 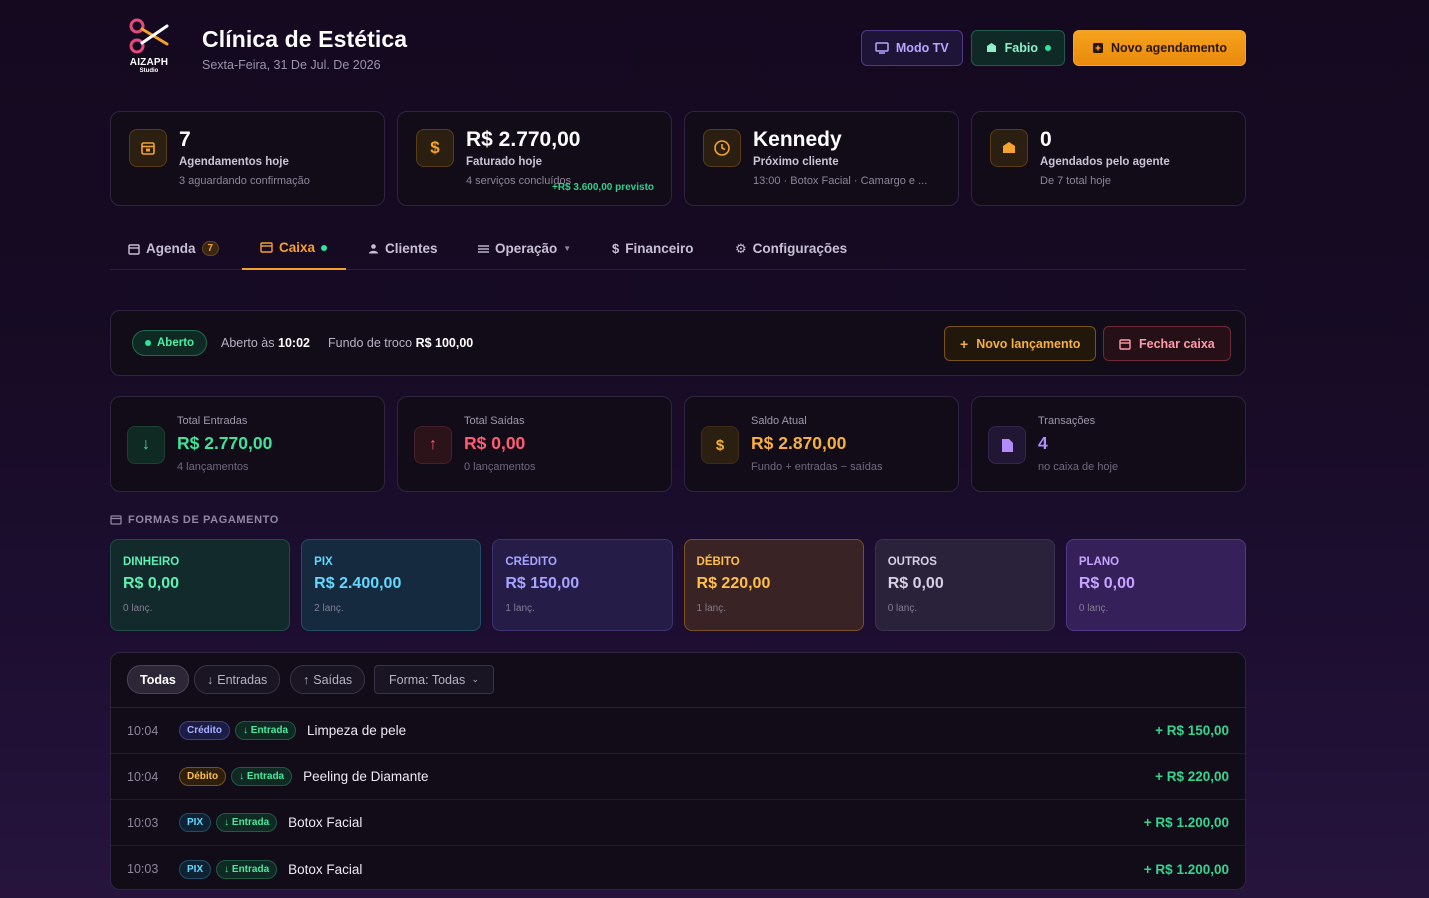 What do you see at coordinates (964, 585) in the screenshot?
I see `payment-card-outros: OUTROS R$ 0,00 0 lanç.` at bounding box center [964, 585].